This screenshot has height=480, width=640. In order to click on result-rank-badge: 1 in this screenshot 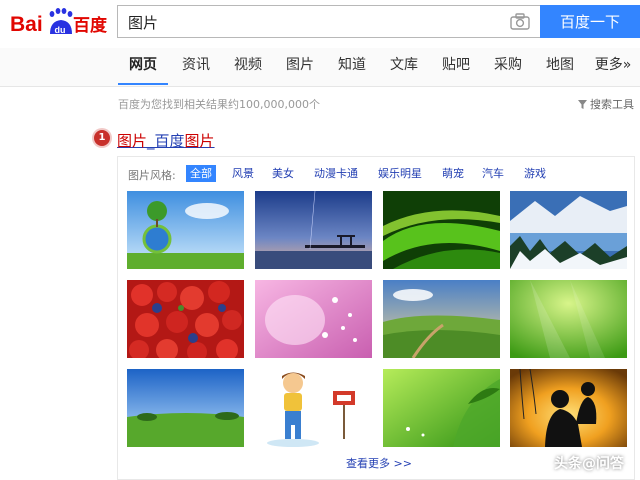, I will do `click(102, 138)`.